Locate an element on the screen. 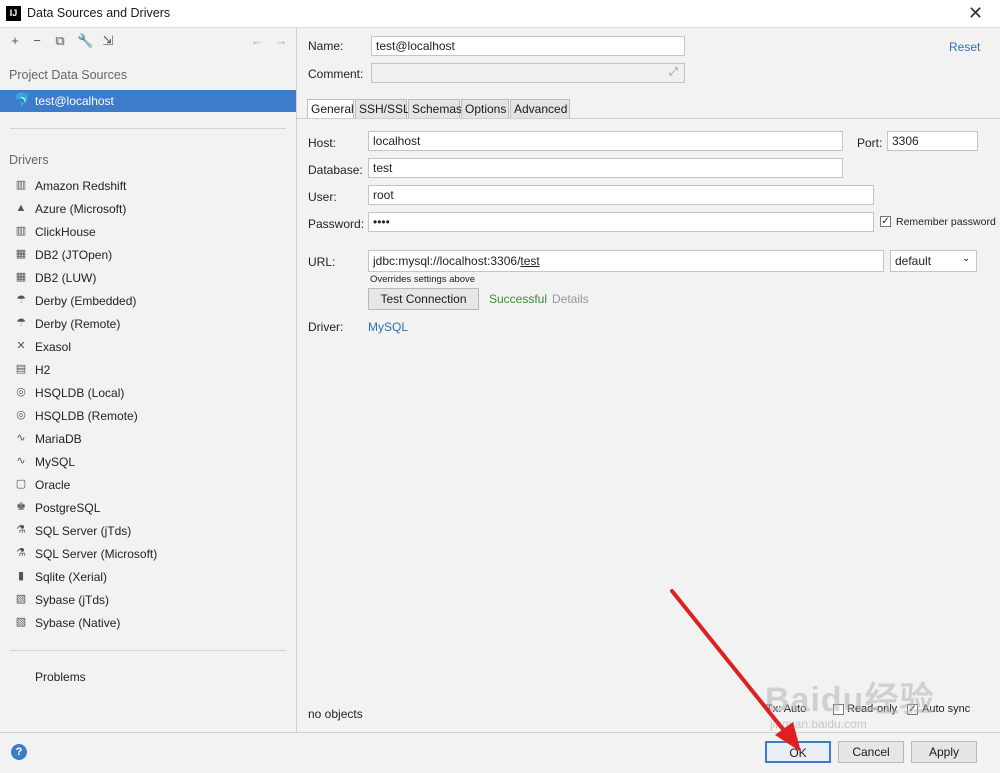 This screenshot has width=1000, height=773. ok-button: OK is located at coordinates (798, 752).